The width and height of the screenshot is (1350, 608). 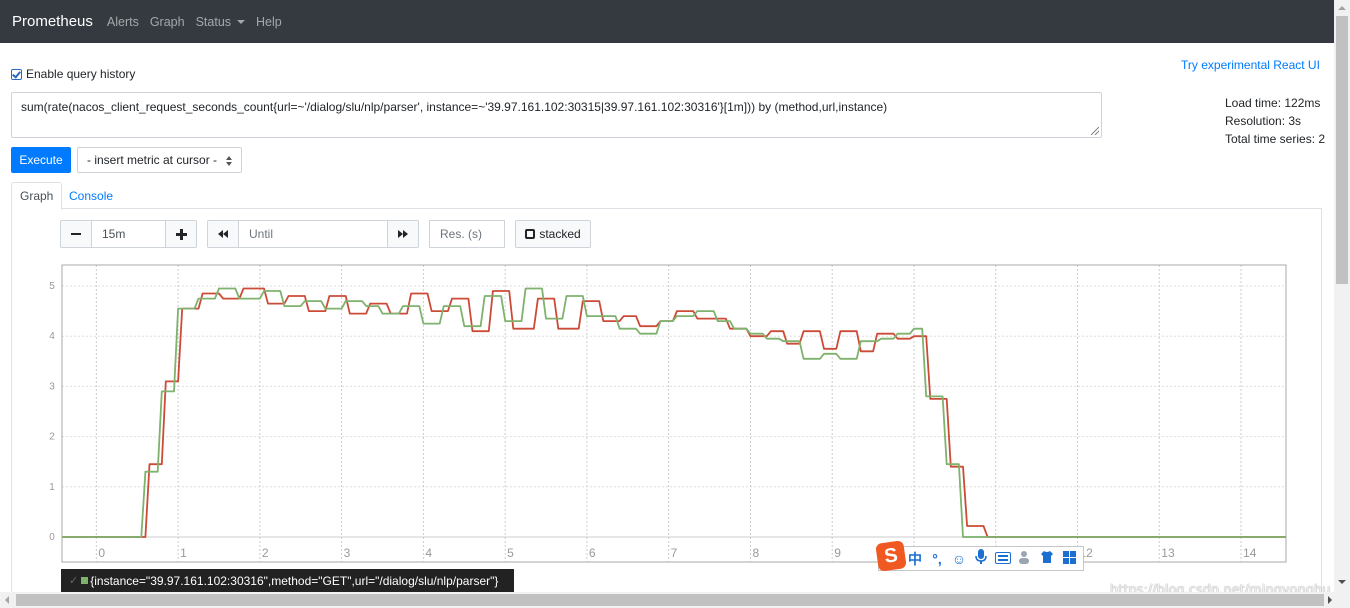 I want to click on x-tick-label: 3, so click(x=347, y=553).